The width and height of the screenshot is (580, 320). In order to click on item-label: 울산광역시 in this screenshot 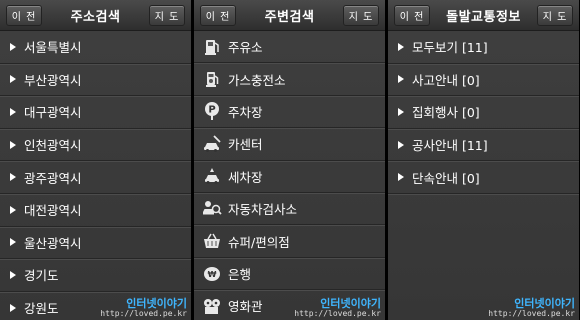, I will do `click(53, 243)`.